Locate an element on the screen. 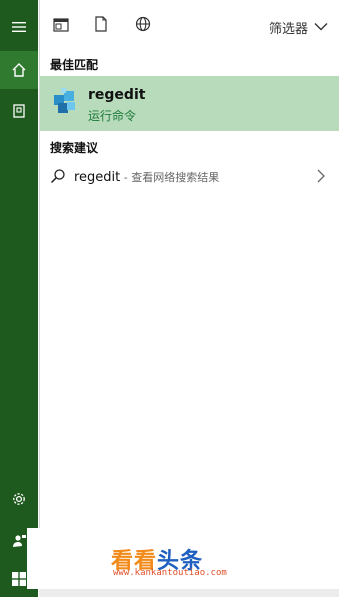  watermark: 看看头条 www.kankantoutiao.com is located at coordinates (179, 558).